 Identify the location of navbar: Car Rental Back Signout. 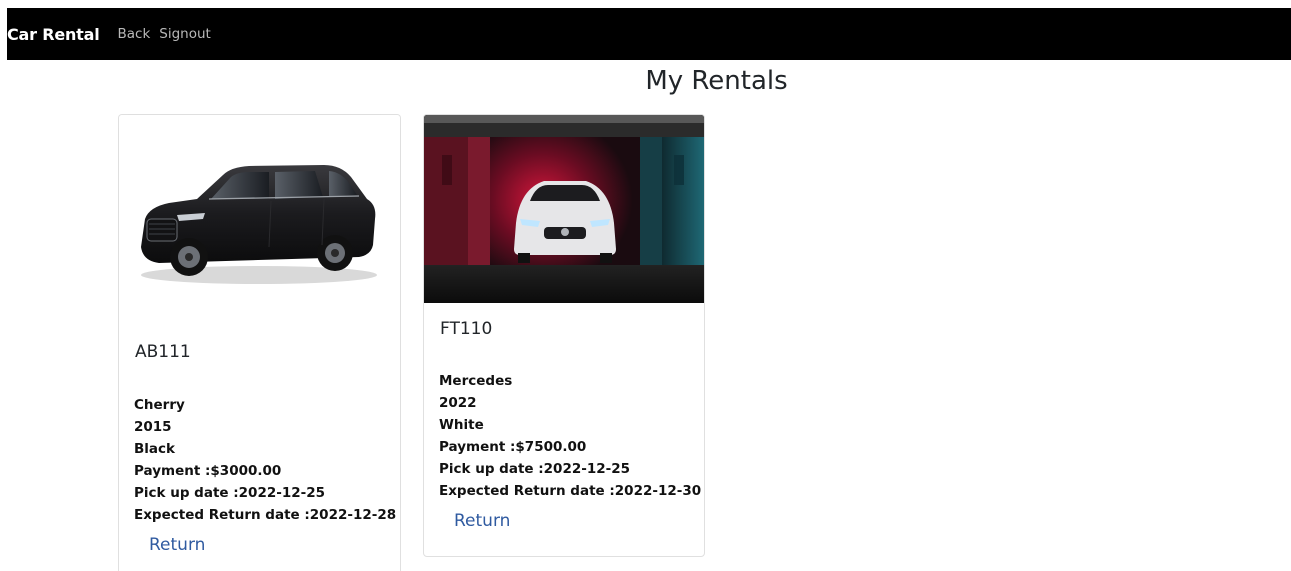
(649, 34).